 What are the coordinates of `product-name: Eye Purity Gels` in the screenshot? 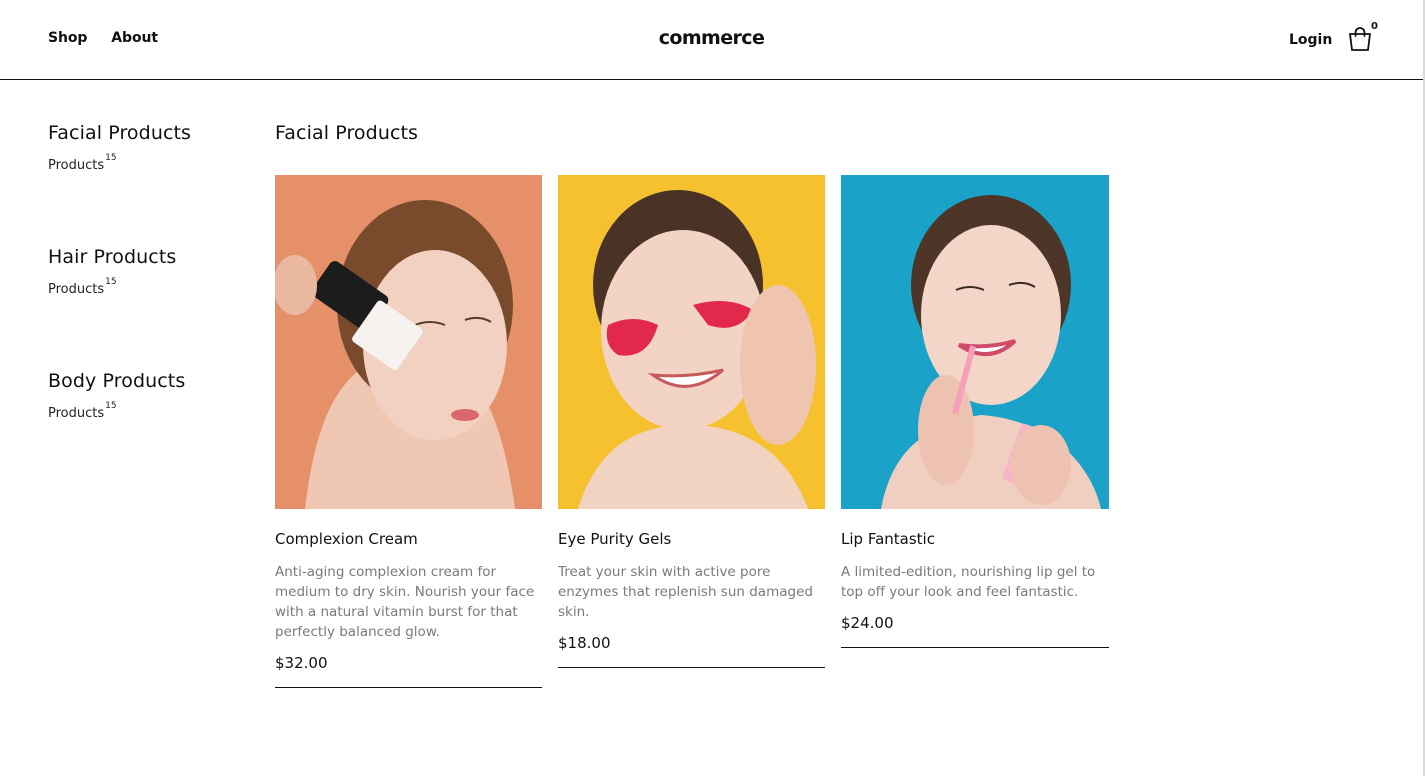 It's located at (691, 539).